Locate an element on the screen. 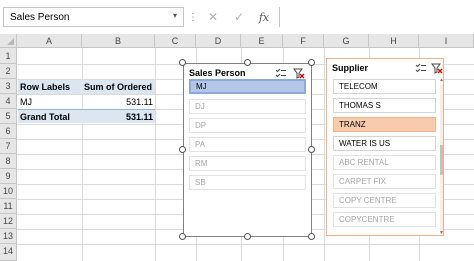  select-all-button is located at coordinates (8, 41).